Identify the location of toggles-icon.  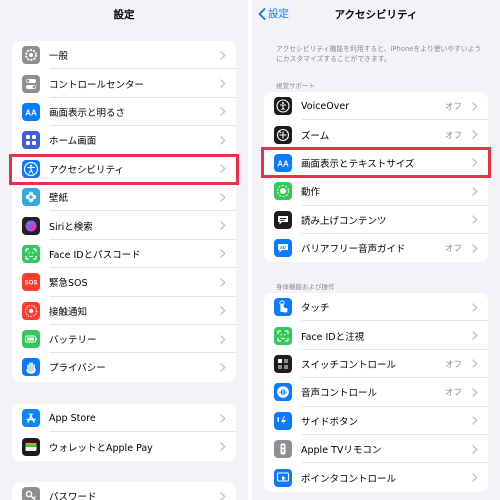
(31, 83).